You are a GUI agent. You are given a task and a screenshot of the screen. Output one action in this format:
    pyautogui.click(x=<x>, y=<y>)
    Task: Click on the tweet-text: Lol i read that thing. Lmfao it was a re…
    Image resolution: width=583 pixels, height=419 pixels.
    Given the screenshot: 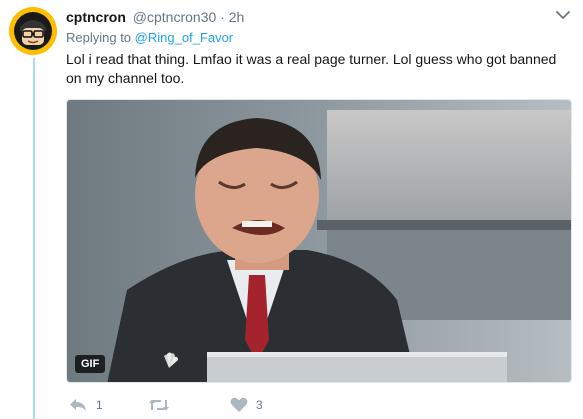 What is the action you would take?
    pyautogui.click(x=311, y=68)
    